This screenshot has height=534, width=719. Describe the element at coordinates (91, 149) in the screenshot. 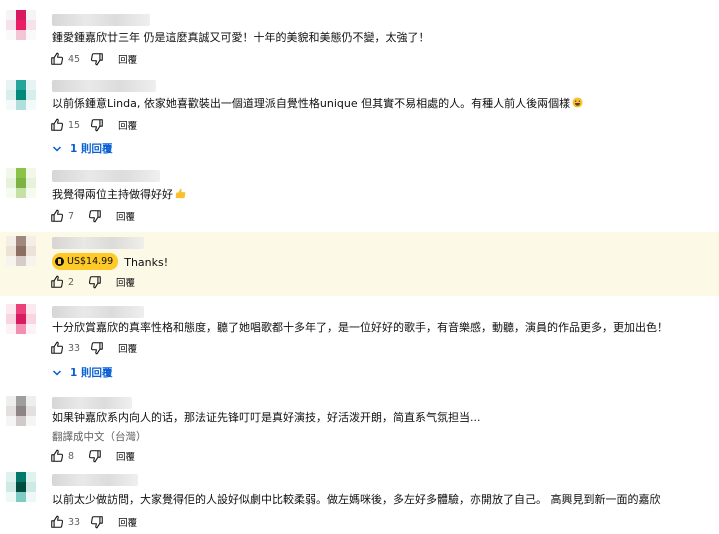

I see `replies-count: 1 則回覆` at that location.